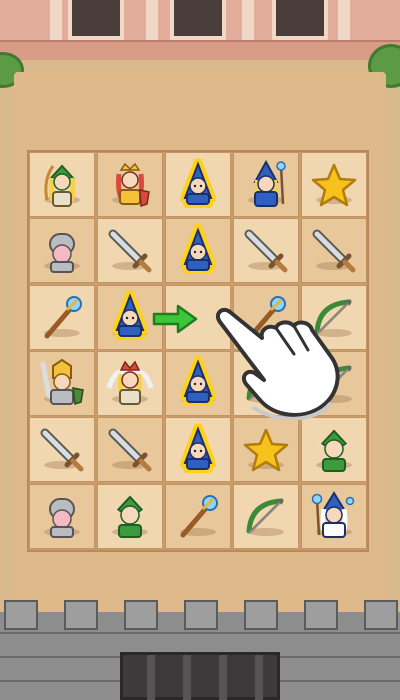 This screenshot has height=700, width=400. I want to click on board-cell-r0-c4, so click(334, 184).